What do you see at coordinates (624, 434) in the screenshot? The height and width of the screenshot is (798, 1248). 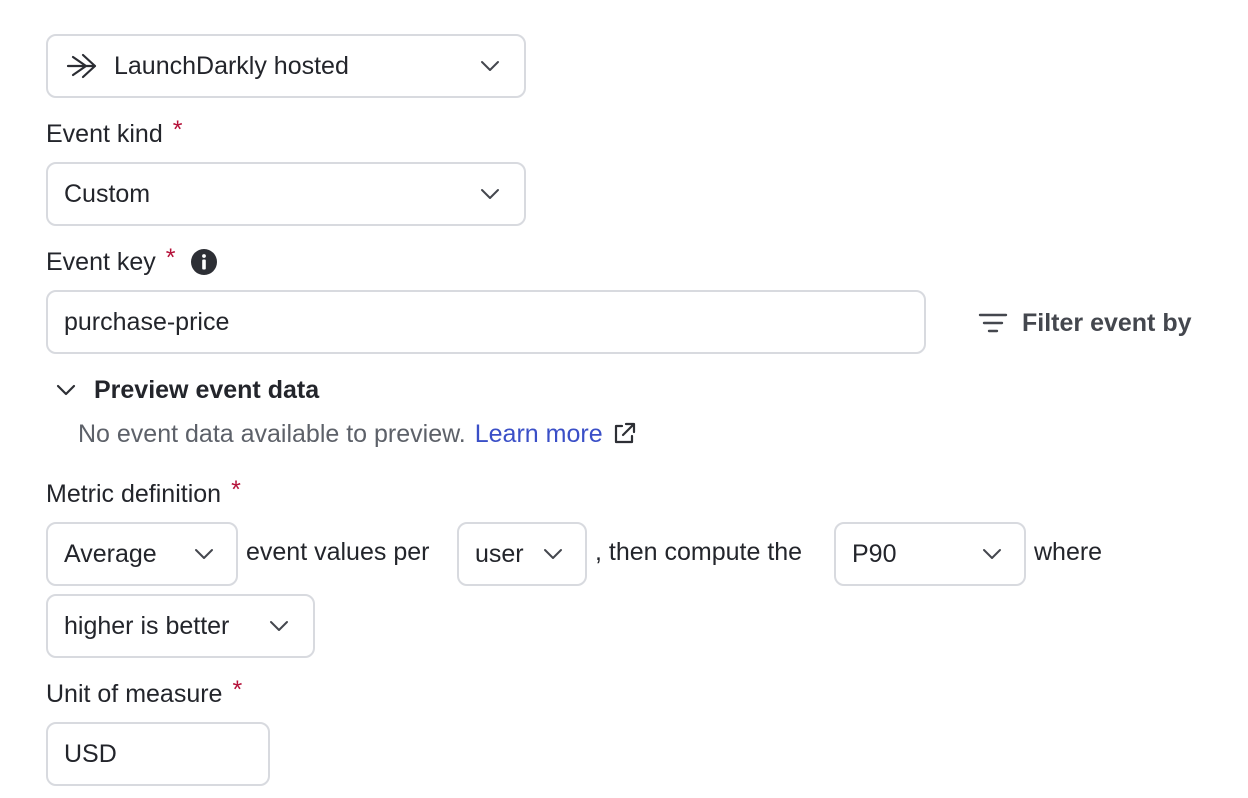 I see `external-link-icon` at bounding box center [624, 434].